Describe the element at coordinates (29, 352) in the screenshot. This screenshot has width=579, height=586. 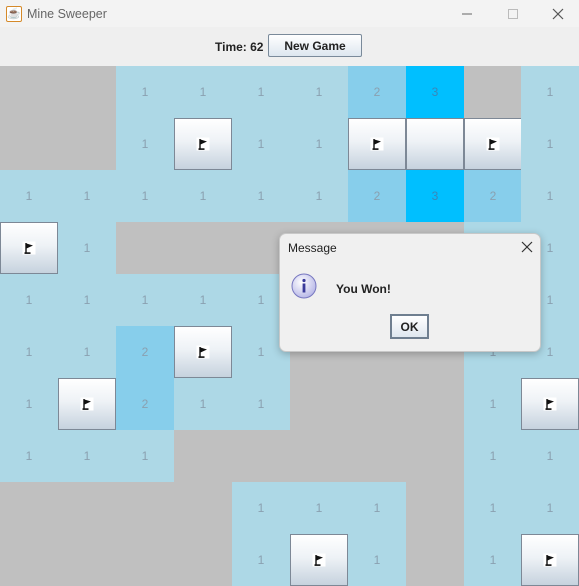
I see `cell-r5-c0: 1` at that location.